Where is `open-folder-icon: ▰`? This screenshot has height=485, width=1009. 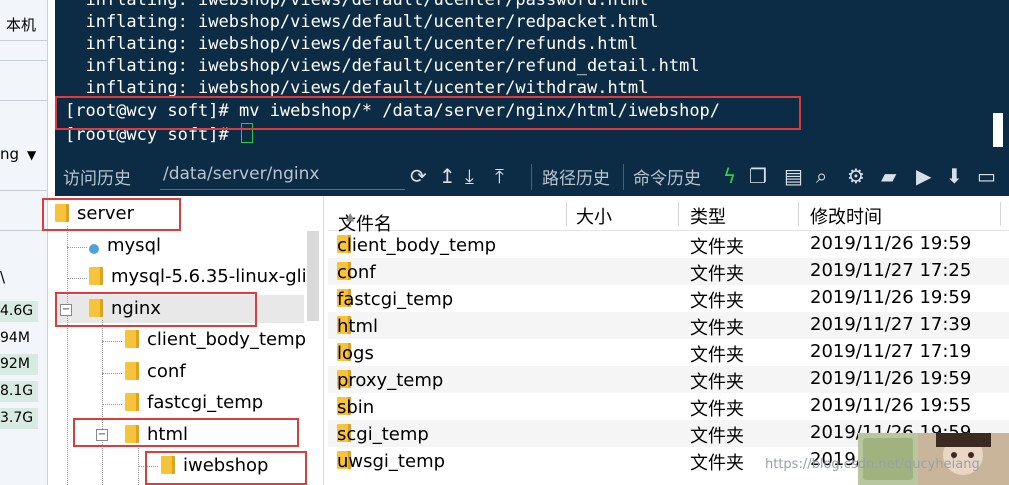 open-folder-icon: ▰ is located at coordinates (888, 176).